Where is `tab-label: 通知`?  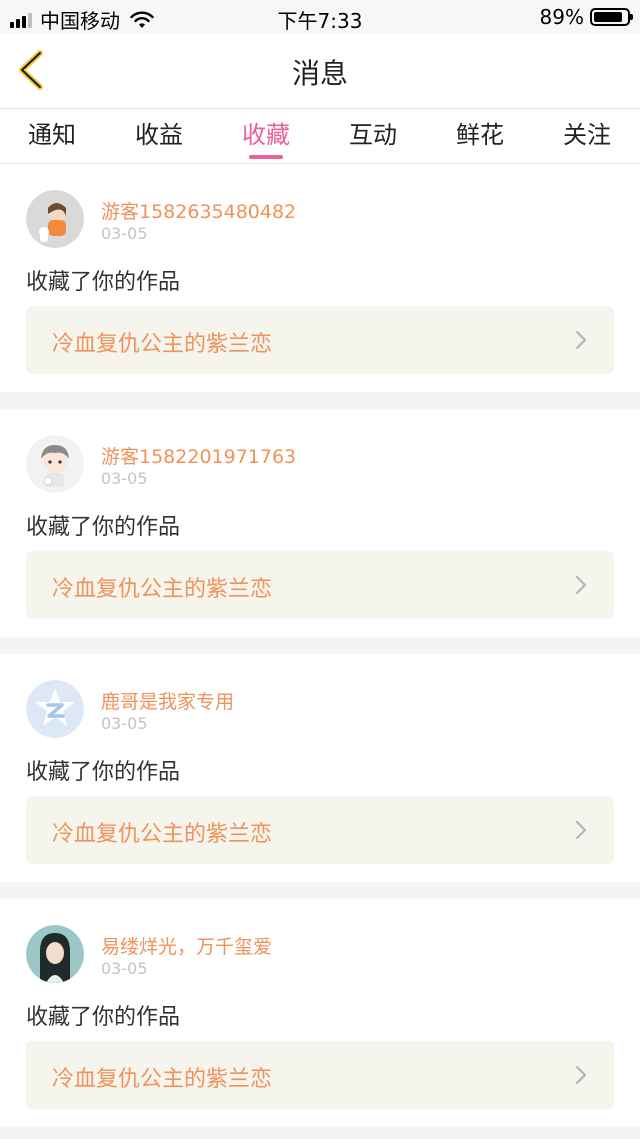
tab-label: 通知 is located at coordinates (52, 135).